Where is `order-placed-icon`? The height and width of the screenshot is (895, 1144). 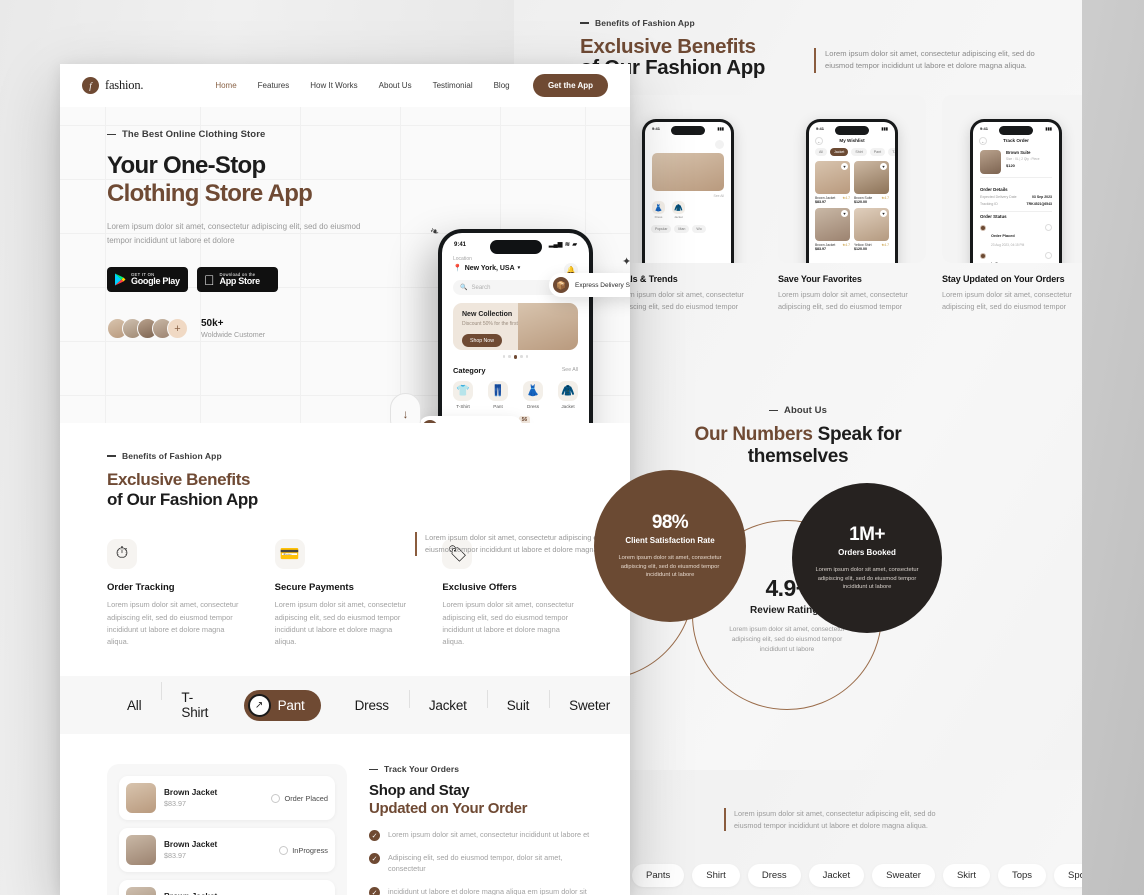
order-placed-icon is located at coordinates (276, 798).